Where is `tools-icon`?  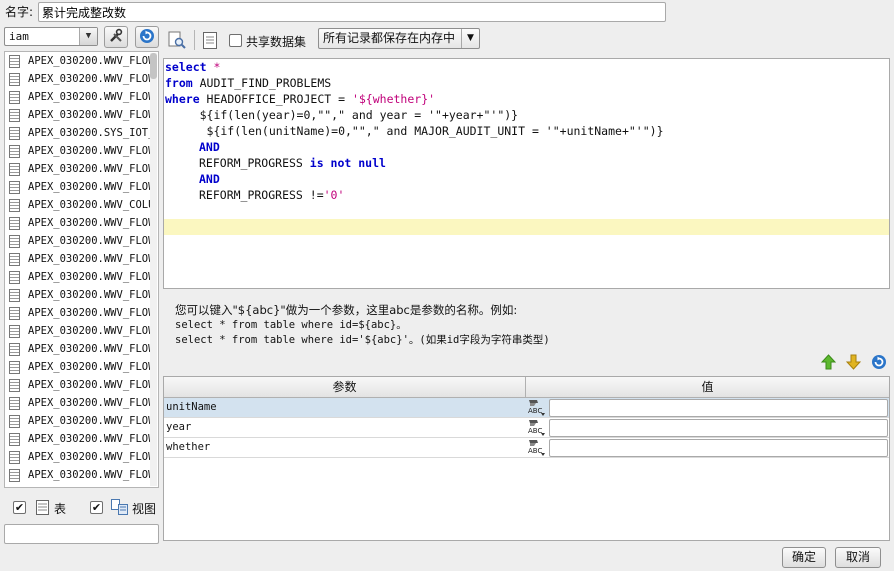 tools-icon is located at coordinates (116, 37).